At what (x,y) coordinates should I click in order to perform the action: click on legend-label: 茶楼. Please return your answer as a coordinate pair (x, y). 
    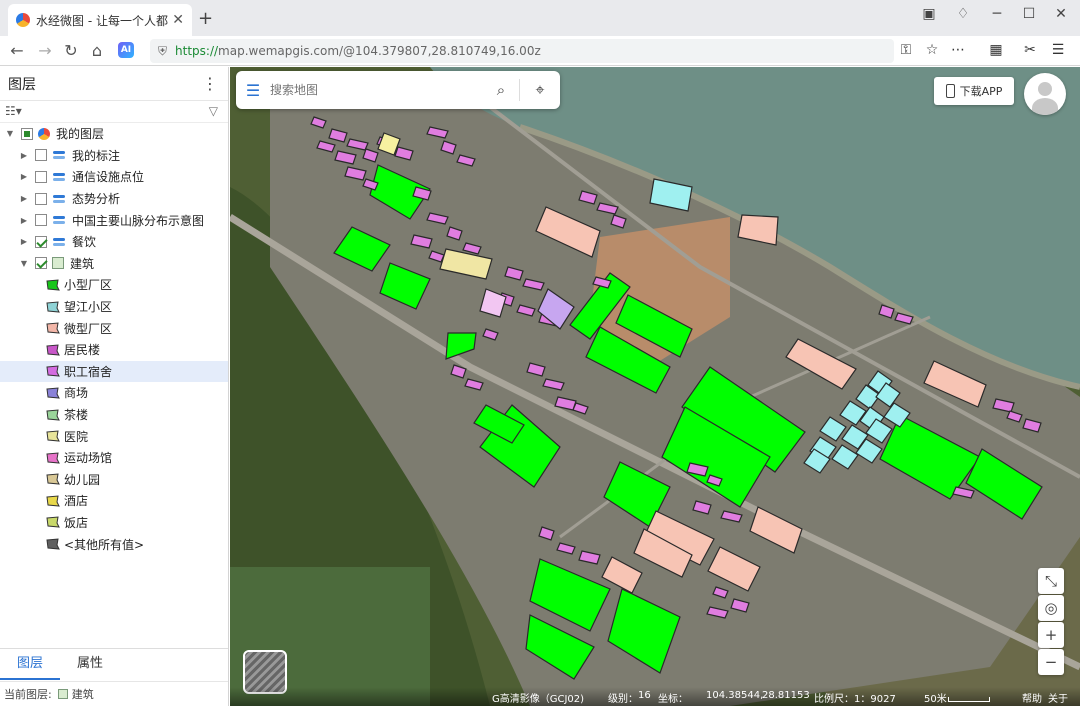
    Looking at the image, I should click on (76, 415).